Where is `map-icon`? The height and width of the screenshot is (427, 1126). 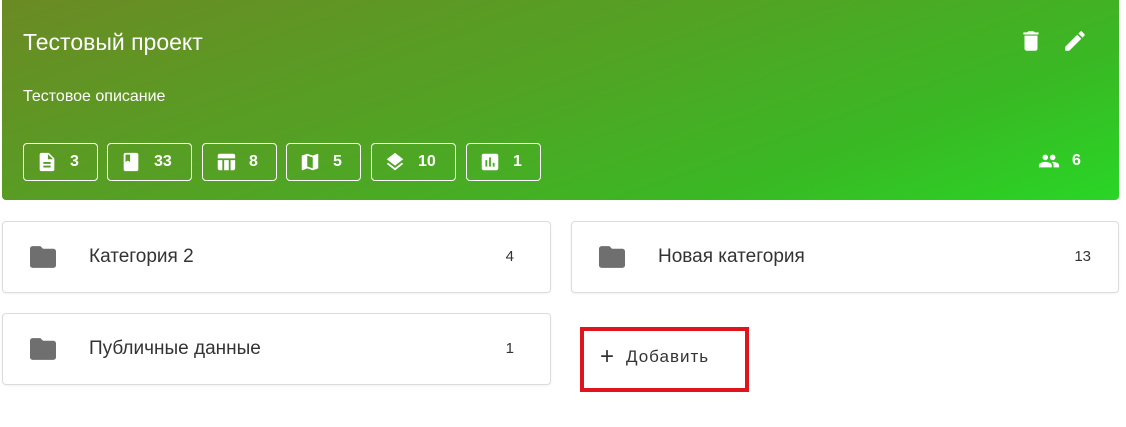 map-icon is located at coordinates (310, 162).